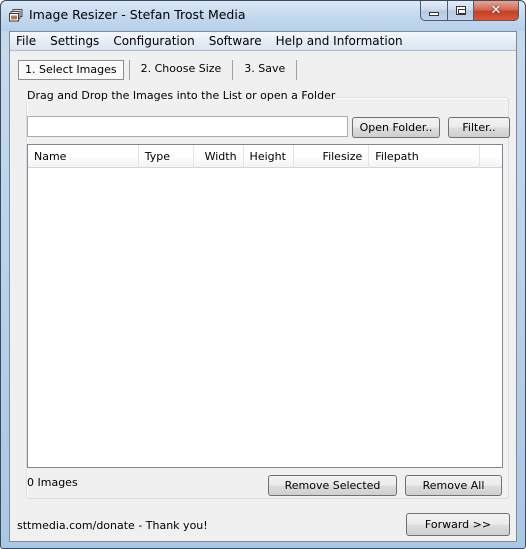  I want to click on step-tabs: 1. Select Images 2. Choose Size 3. Save, so click(160, 70).